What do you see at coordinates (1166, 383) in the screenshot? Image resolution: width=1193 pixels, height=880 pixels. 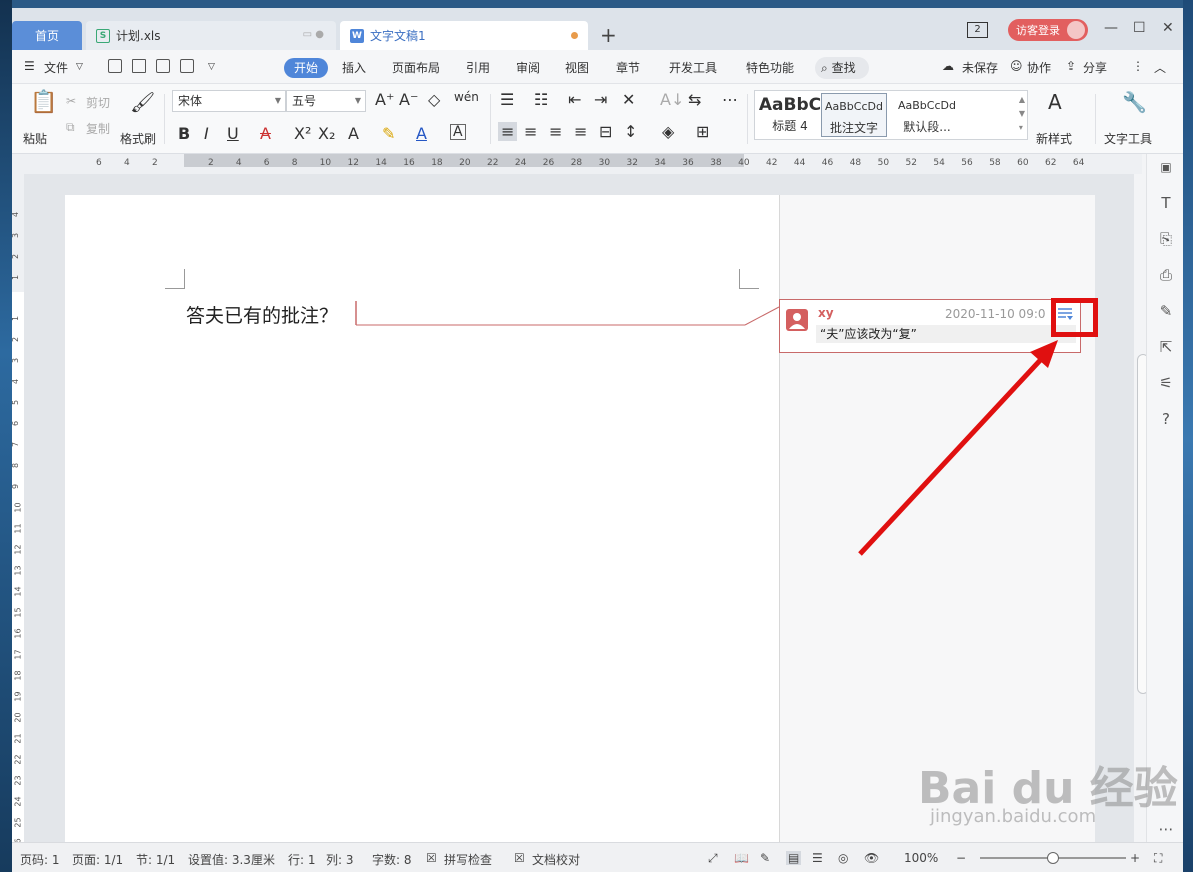 I see `settings-sliders-icon: ⚟` at bounding box center [1166, 383].